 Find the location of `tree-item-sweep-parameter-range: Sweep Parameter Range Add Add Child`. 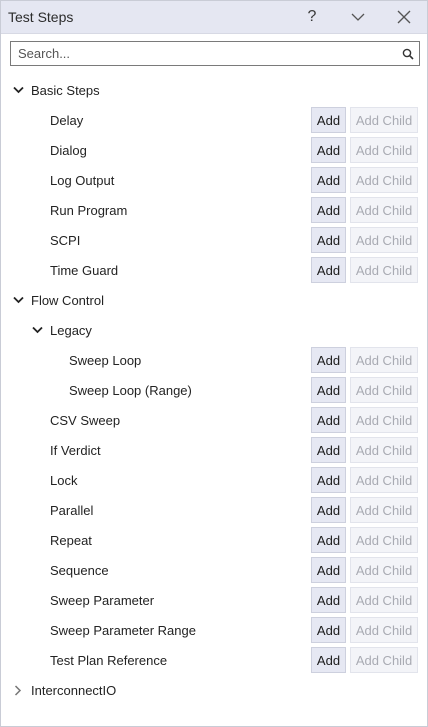

tree-item-sweep-parameter-range: Sweep Parameter Range Add Add Child is located at coordinates (214, 630).